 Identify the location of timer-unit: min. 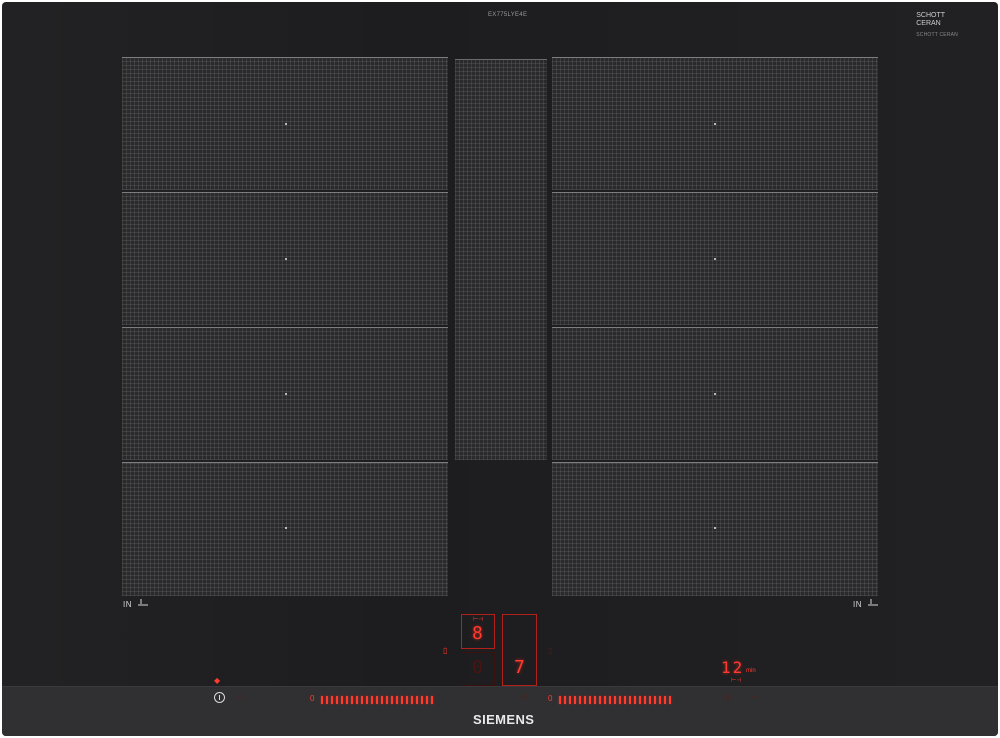
(751, 671).